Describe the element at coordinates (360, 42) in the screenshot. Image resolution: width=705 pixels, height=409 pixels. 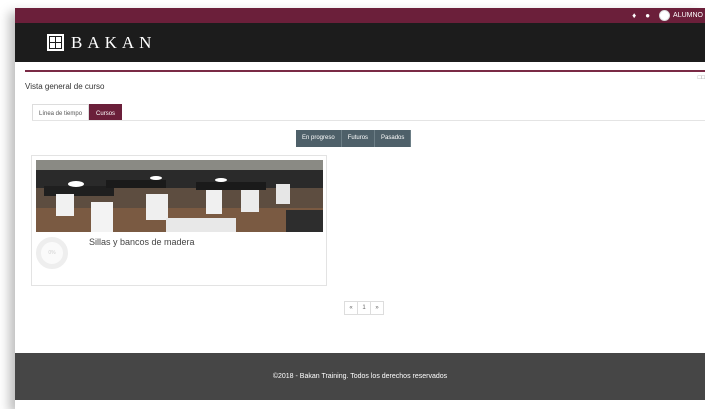
I see `brand-header: BAKAN` at that location.